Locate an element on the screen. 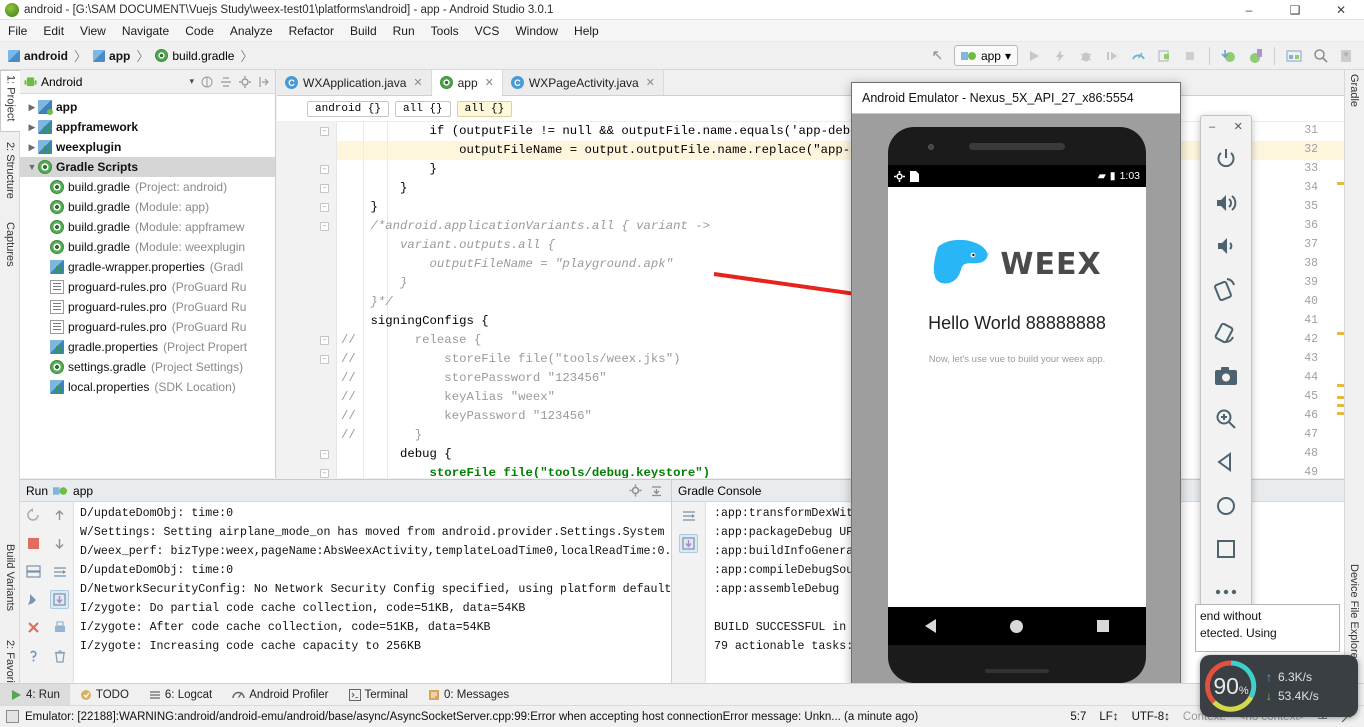 Image resolution: width=1364 pixels, height=727 pixels. maximize-button: ❑ is located at coordinates (1295, 10).